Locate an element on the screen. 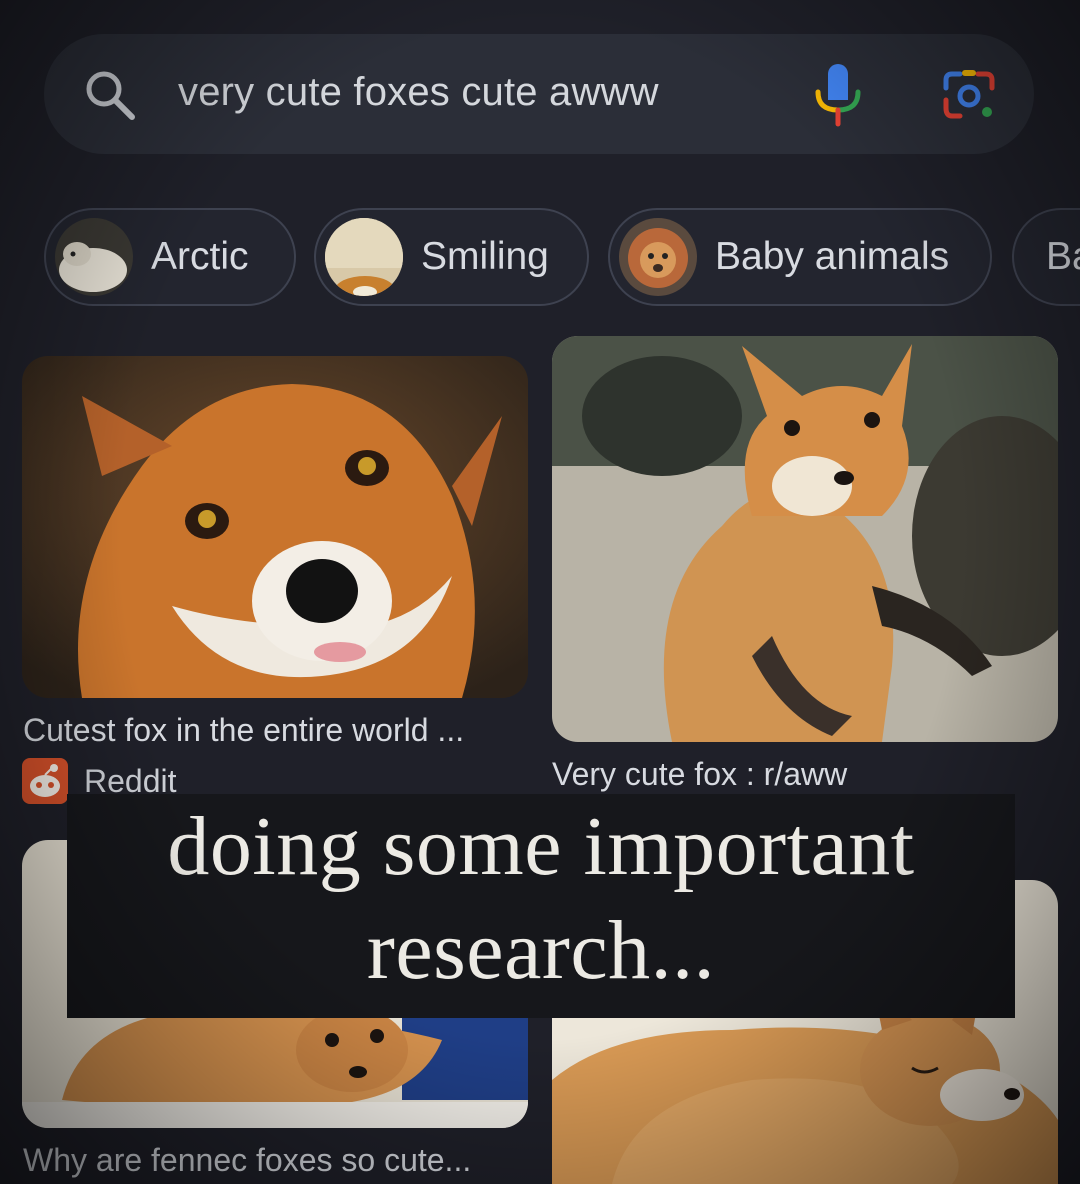 This screenshot has height=1184, width=1080. baby-animals-thumbnail is located at coordinates (658, 257).